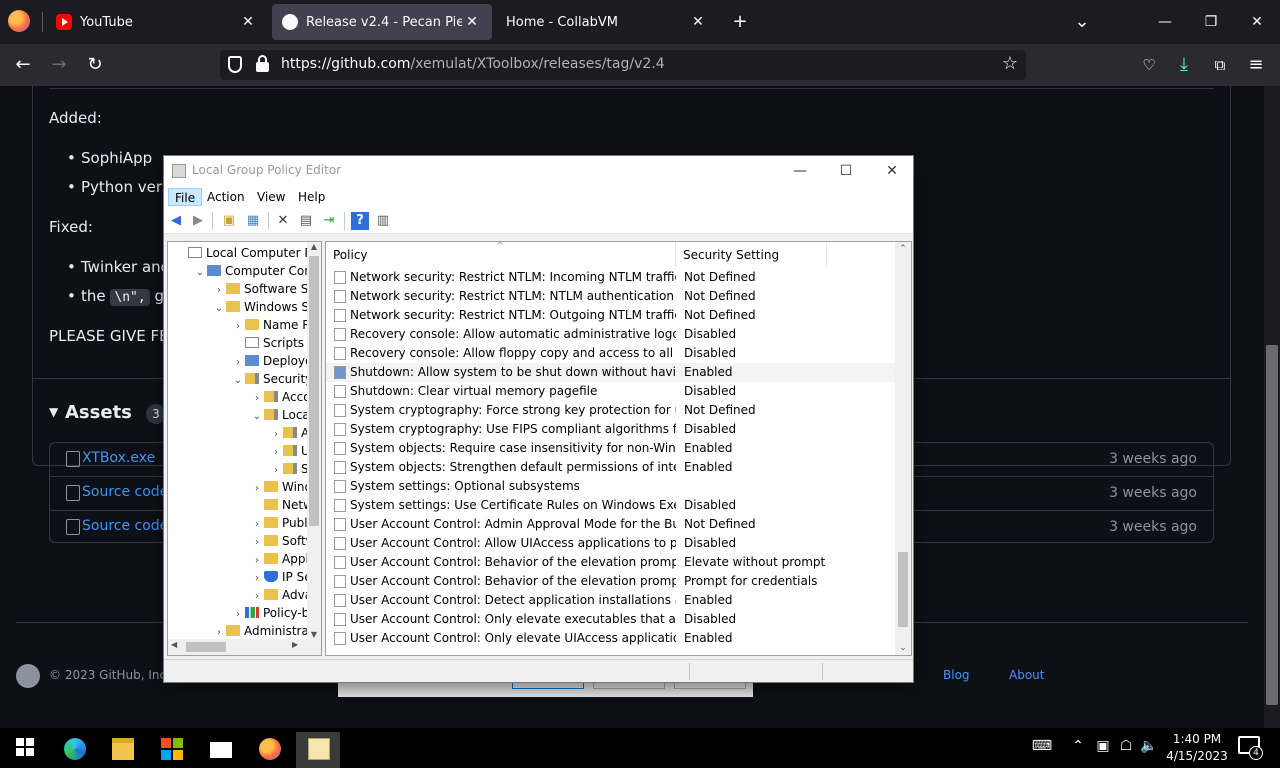  Describe the element at coordinates (740, 22) in the screenshot. I see `new-tab-button: +` at that location.